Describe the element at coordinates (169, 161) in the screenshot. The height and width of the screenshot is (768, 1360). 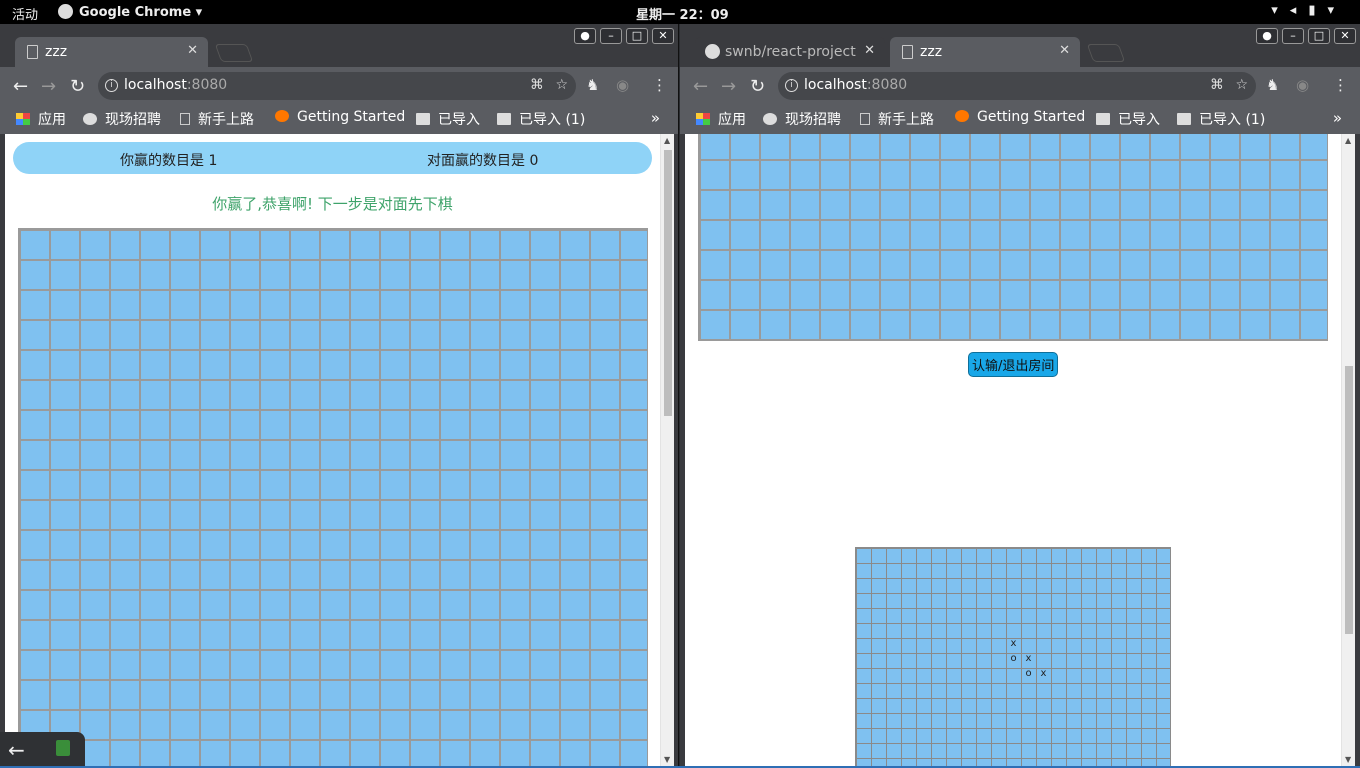
I see `my-score: 你赢的数目是 1` at that location.